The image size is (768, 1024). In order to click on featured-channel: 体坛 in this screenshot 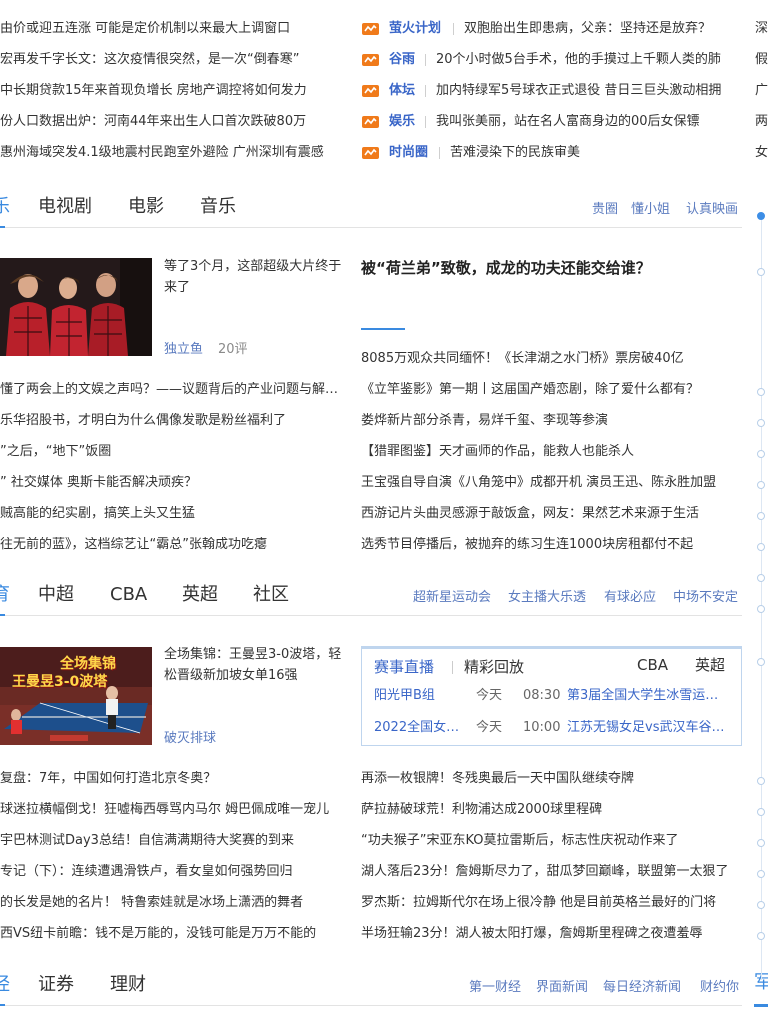, I will do `click(402, 91)`.